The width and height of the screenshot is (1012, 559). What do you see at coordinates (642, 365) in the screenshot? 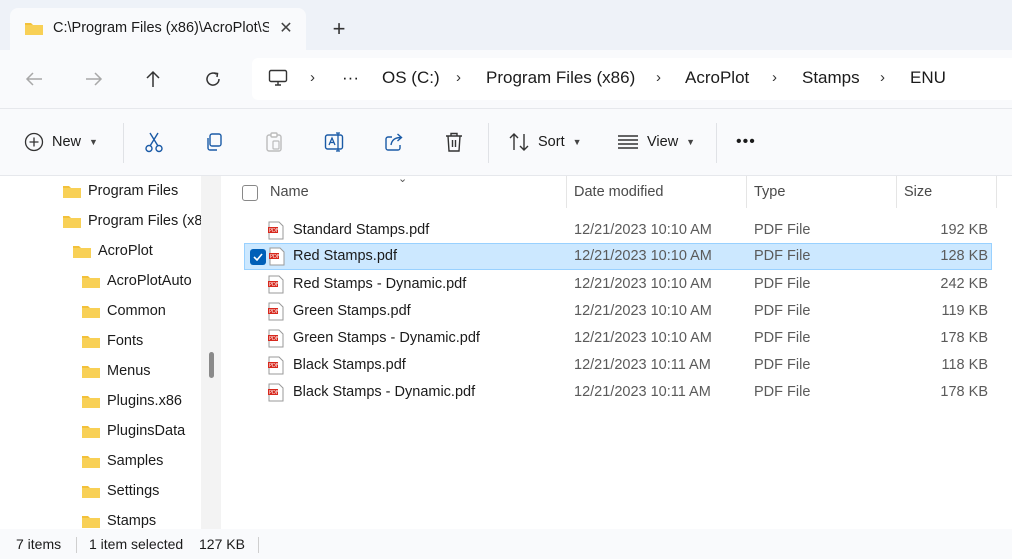
I see `file-date: 12/21/2023 10:11 AM` at bounding box center [642, 365].